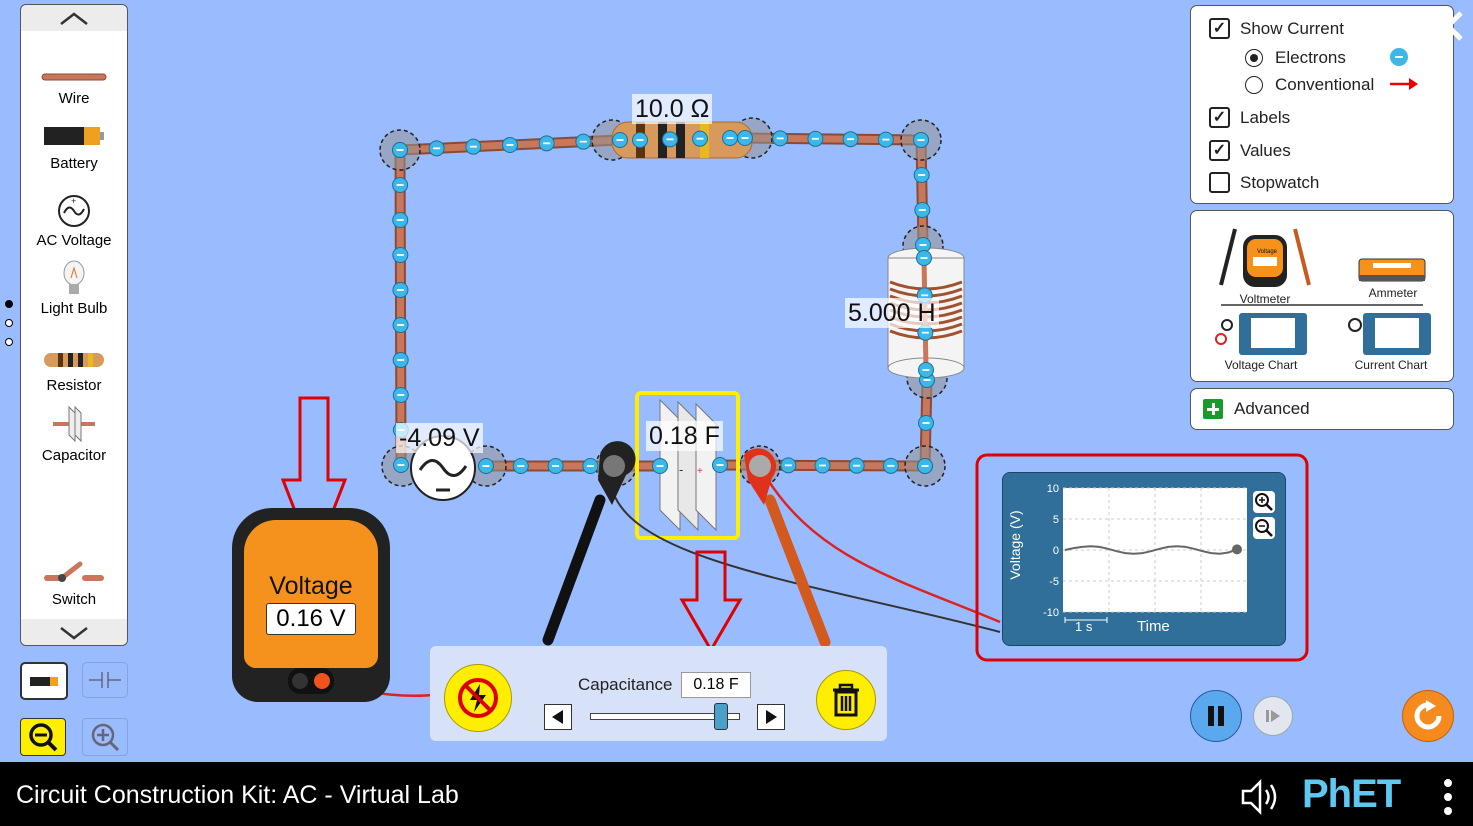  Describe the element at coordinates (311, 619) in the screenshot. I see `voltmeter-reading: 0.16 V` at that location.